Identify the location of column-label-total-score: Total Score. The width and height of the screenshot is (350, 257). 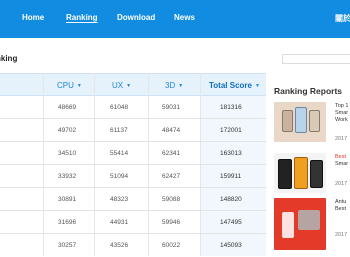
(230, 85).